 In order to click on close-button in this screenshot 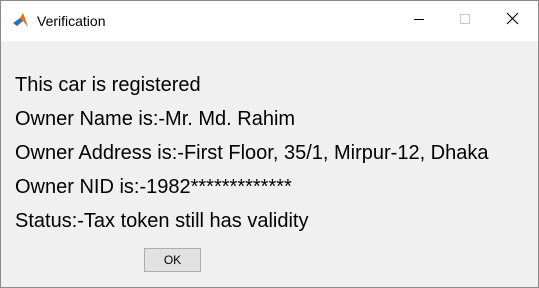, I will do `click(512, 21)`.